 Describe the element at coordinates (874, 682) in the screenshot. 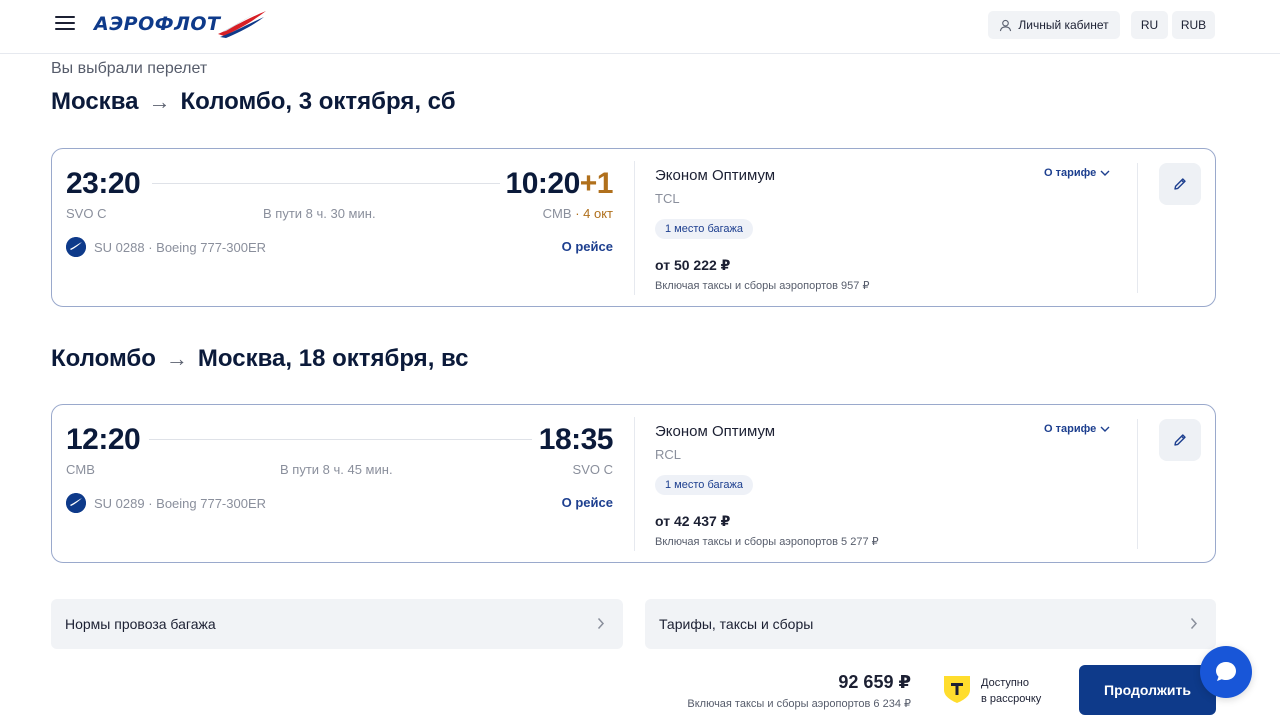

I see `total-price: 92 659 ₽` at that location.